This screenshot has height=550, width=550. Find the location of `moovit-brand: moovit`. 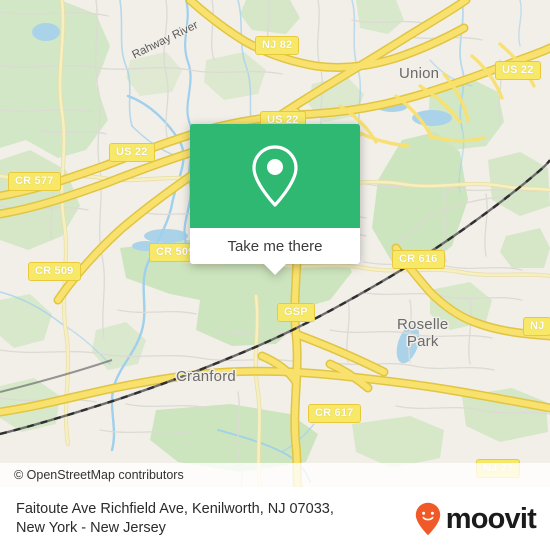

moovit-brand: moovit is located at coordinates (476, 519).